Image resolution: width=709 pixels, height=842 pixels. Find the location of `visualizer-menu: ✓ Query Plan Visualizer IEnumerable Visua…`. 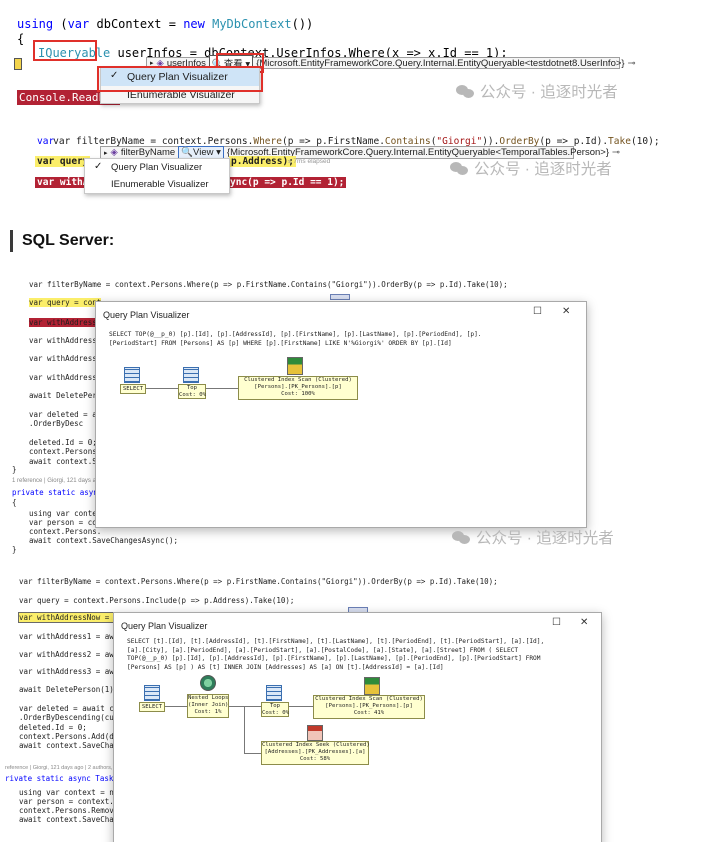

visualizer-menu: ✓ Query Plan Visualizer IEnumerable Visua… is located at coordinates (157, 176).